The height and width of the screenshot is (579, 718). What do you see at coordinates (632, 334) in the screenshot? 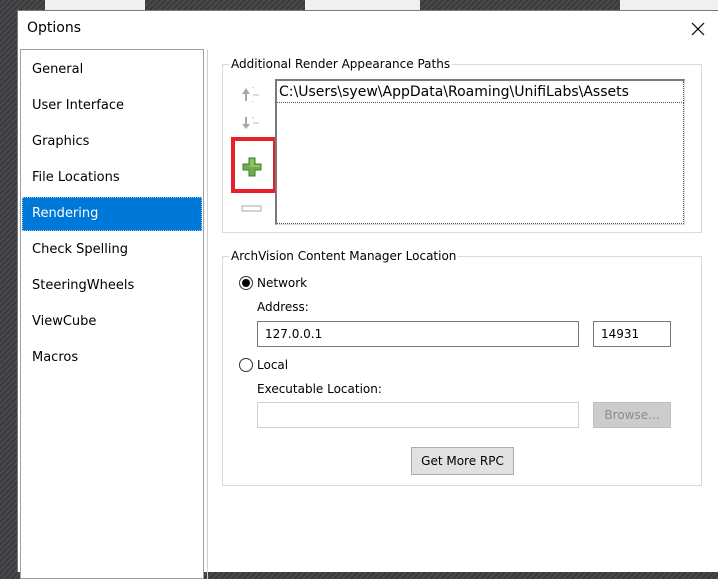
I see `port-input: 14931` at bounding box center [632, 334].